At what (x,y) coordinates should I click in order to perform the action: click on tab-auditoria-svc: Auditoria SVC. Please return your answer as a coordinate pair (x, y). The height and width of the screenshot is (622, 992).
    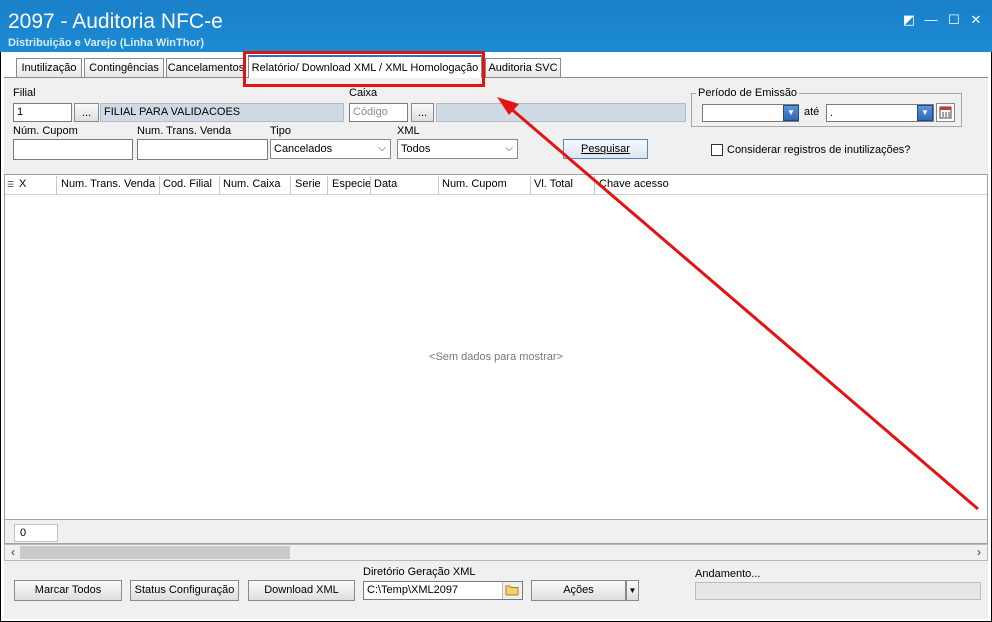
    Looking at the image, I should click on (523, 67).